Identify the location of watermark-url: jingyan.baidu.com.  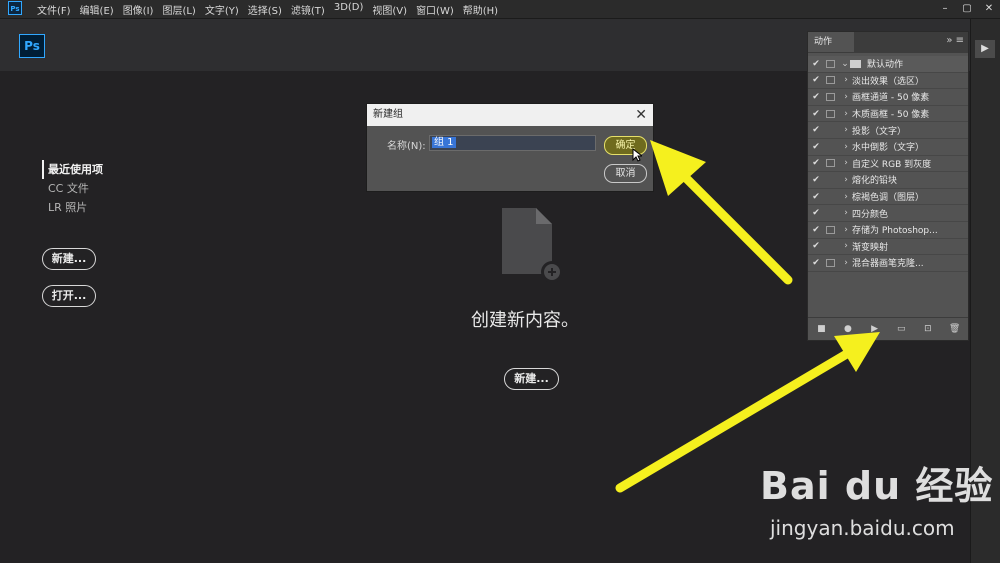
(862, 528).